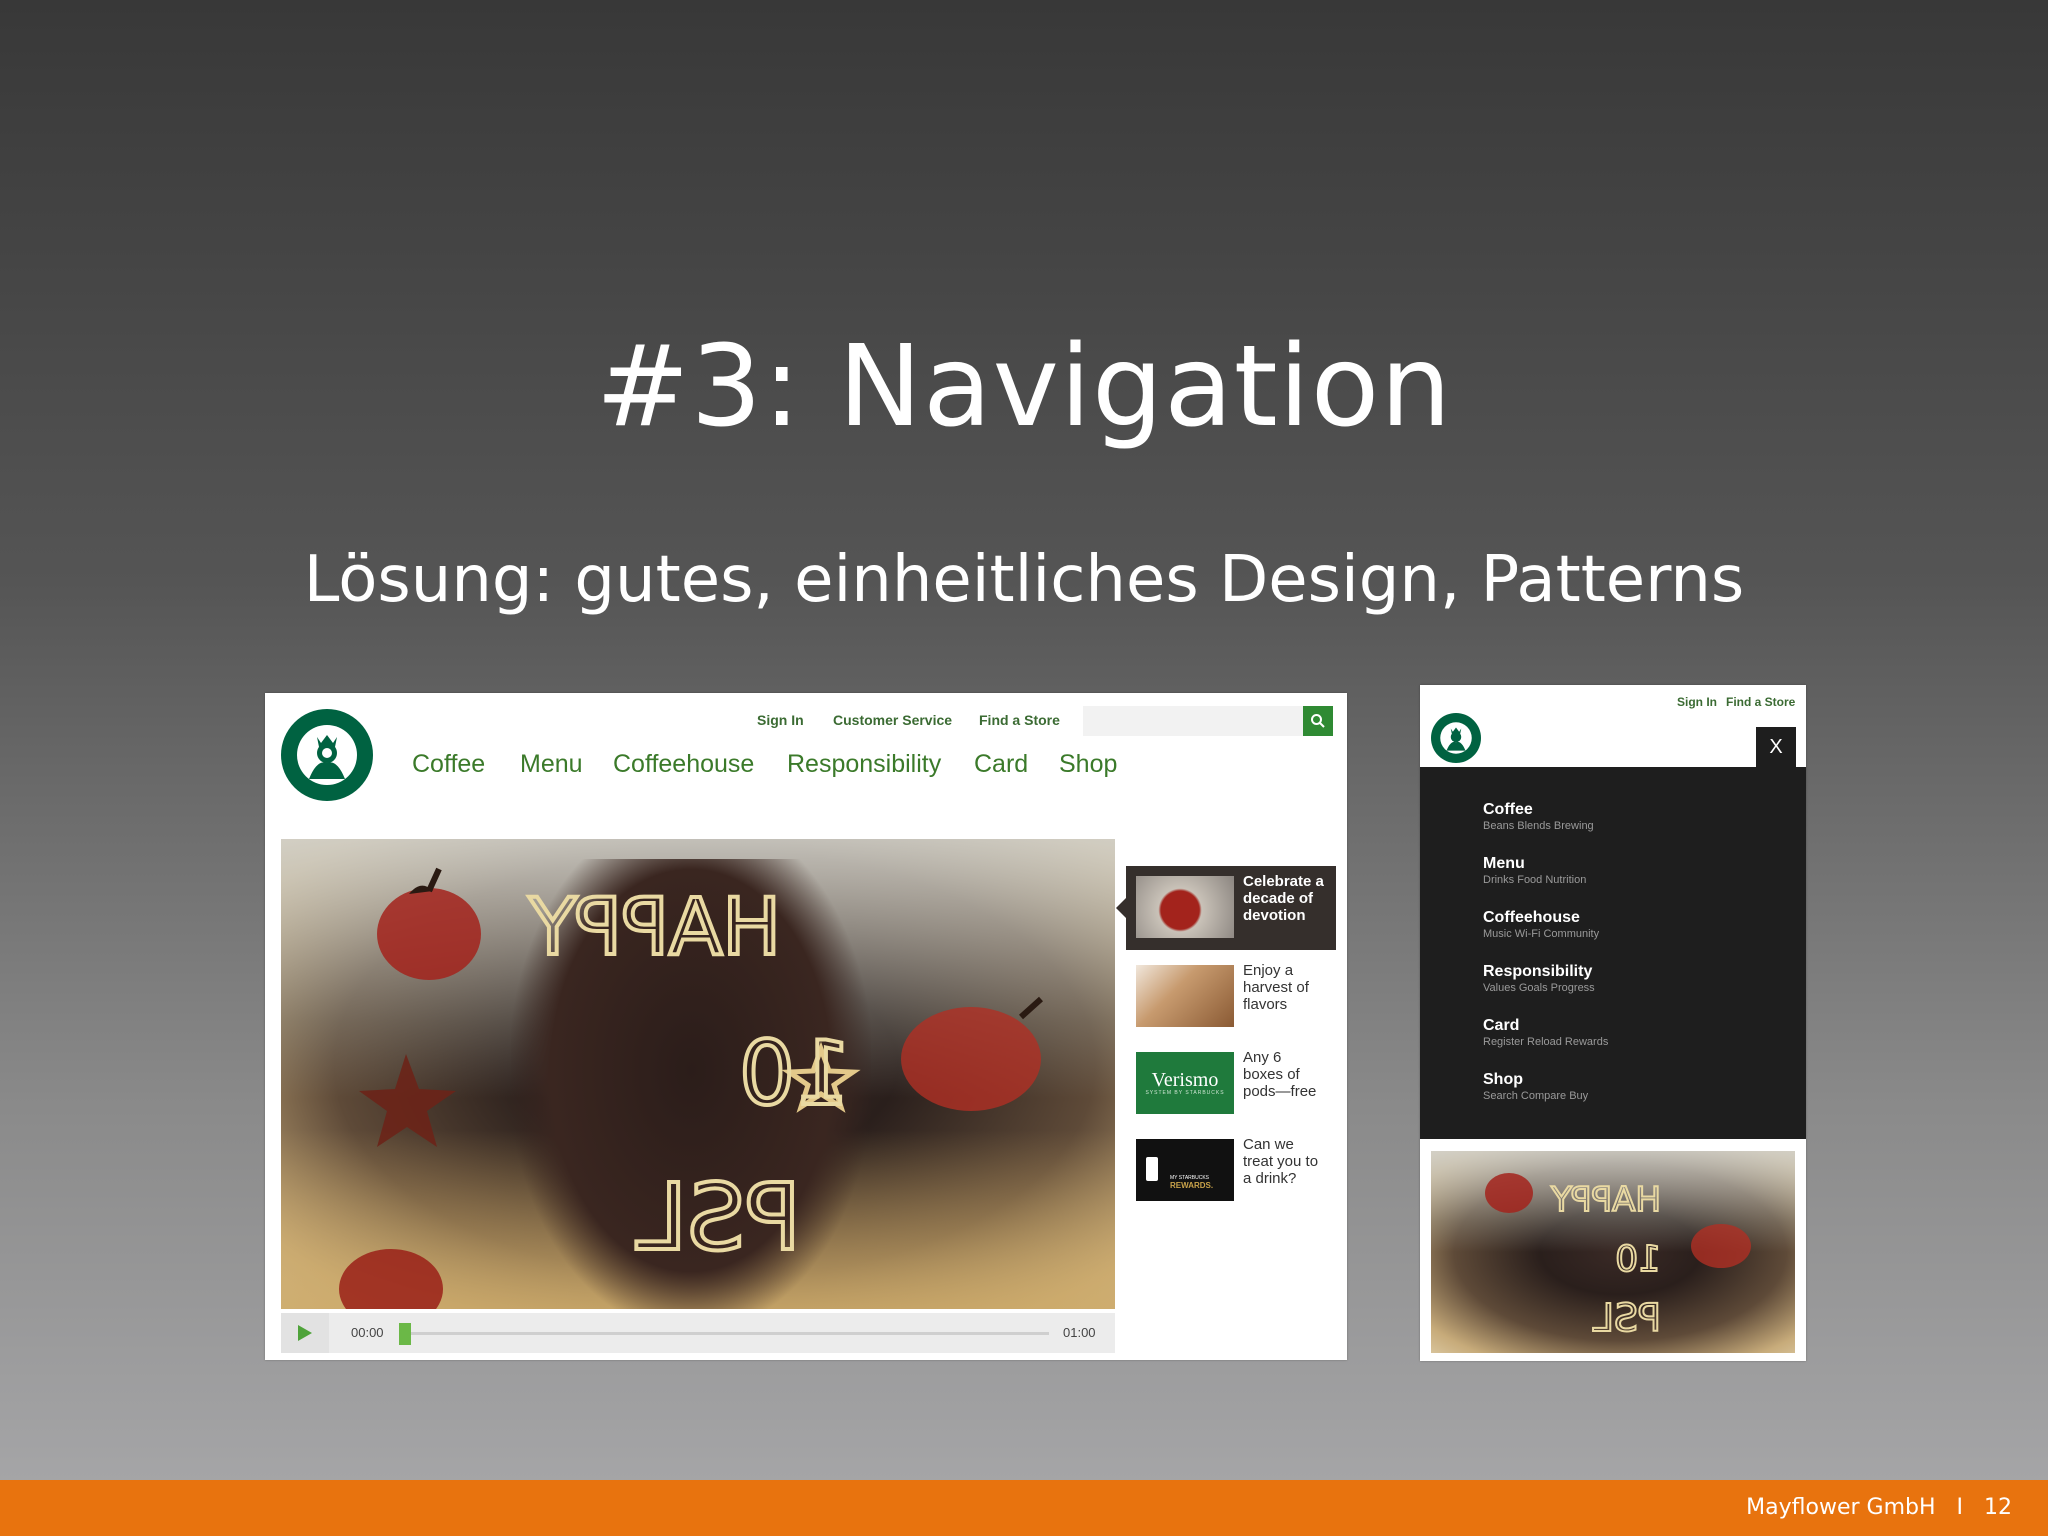 This screenshot has height=1536, width=2048. Describe the element at coordinates (1281, 1161) in the screenshot. I see `promo-text: Can we treat you to a drink?` at that location.